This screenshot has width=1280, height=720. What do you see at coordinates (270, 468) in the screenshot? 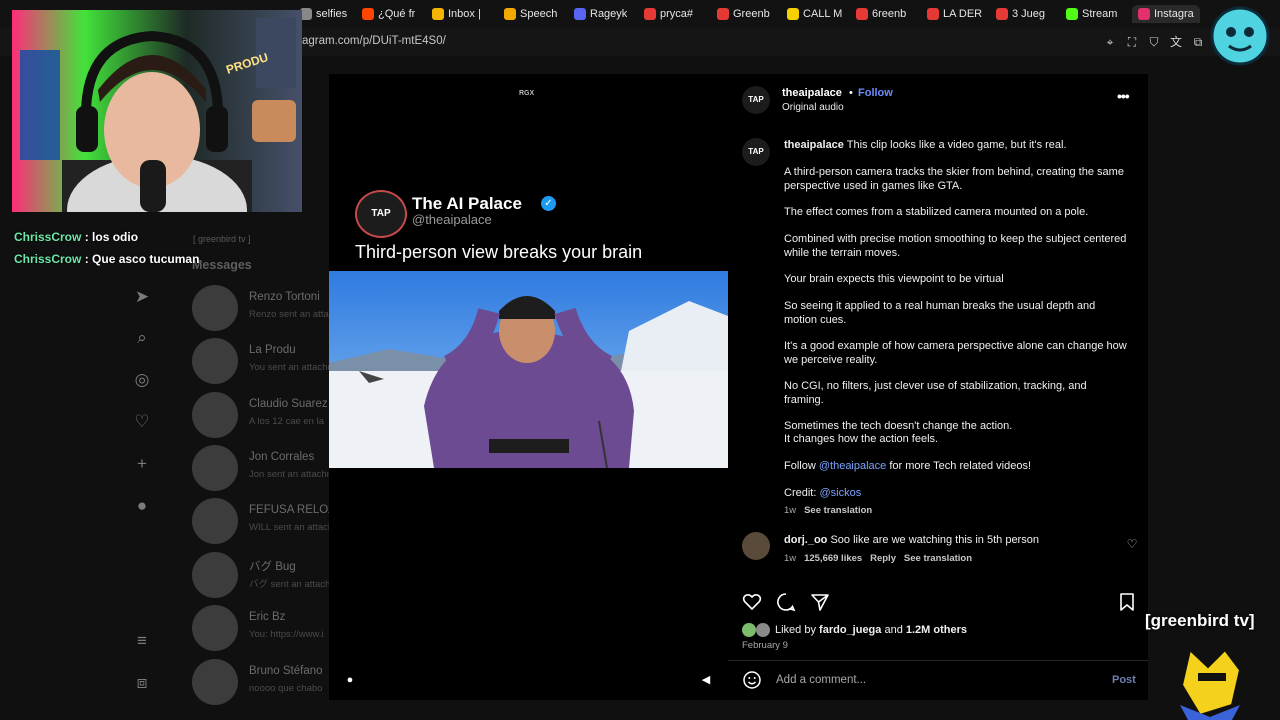
I see `dm-list-item: Jon Corrales Jon sent an attachment` at bounding box center [270, 468].